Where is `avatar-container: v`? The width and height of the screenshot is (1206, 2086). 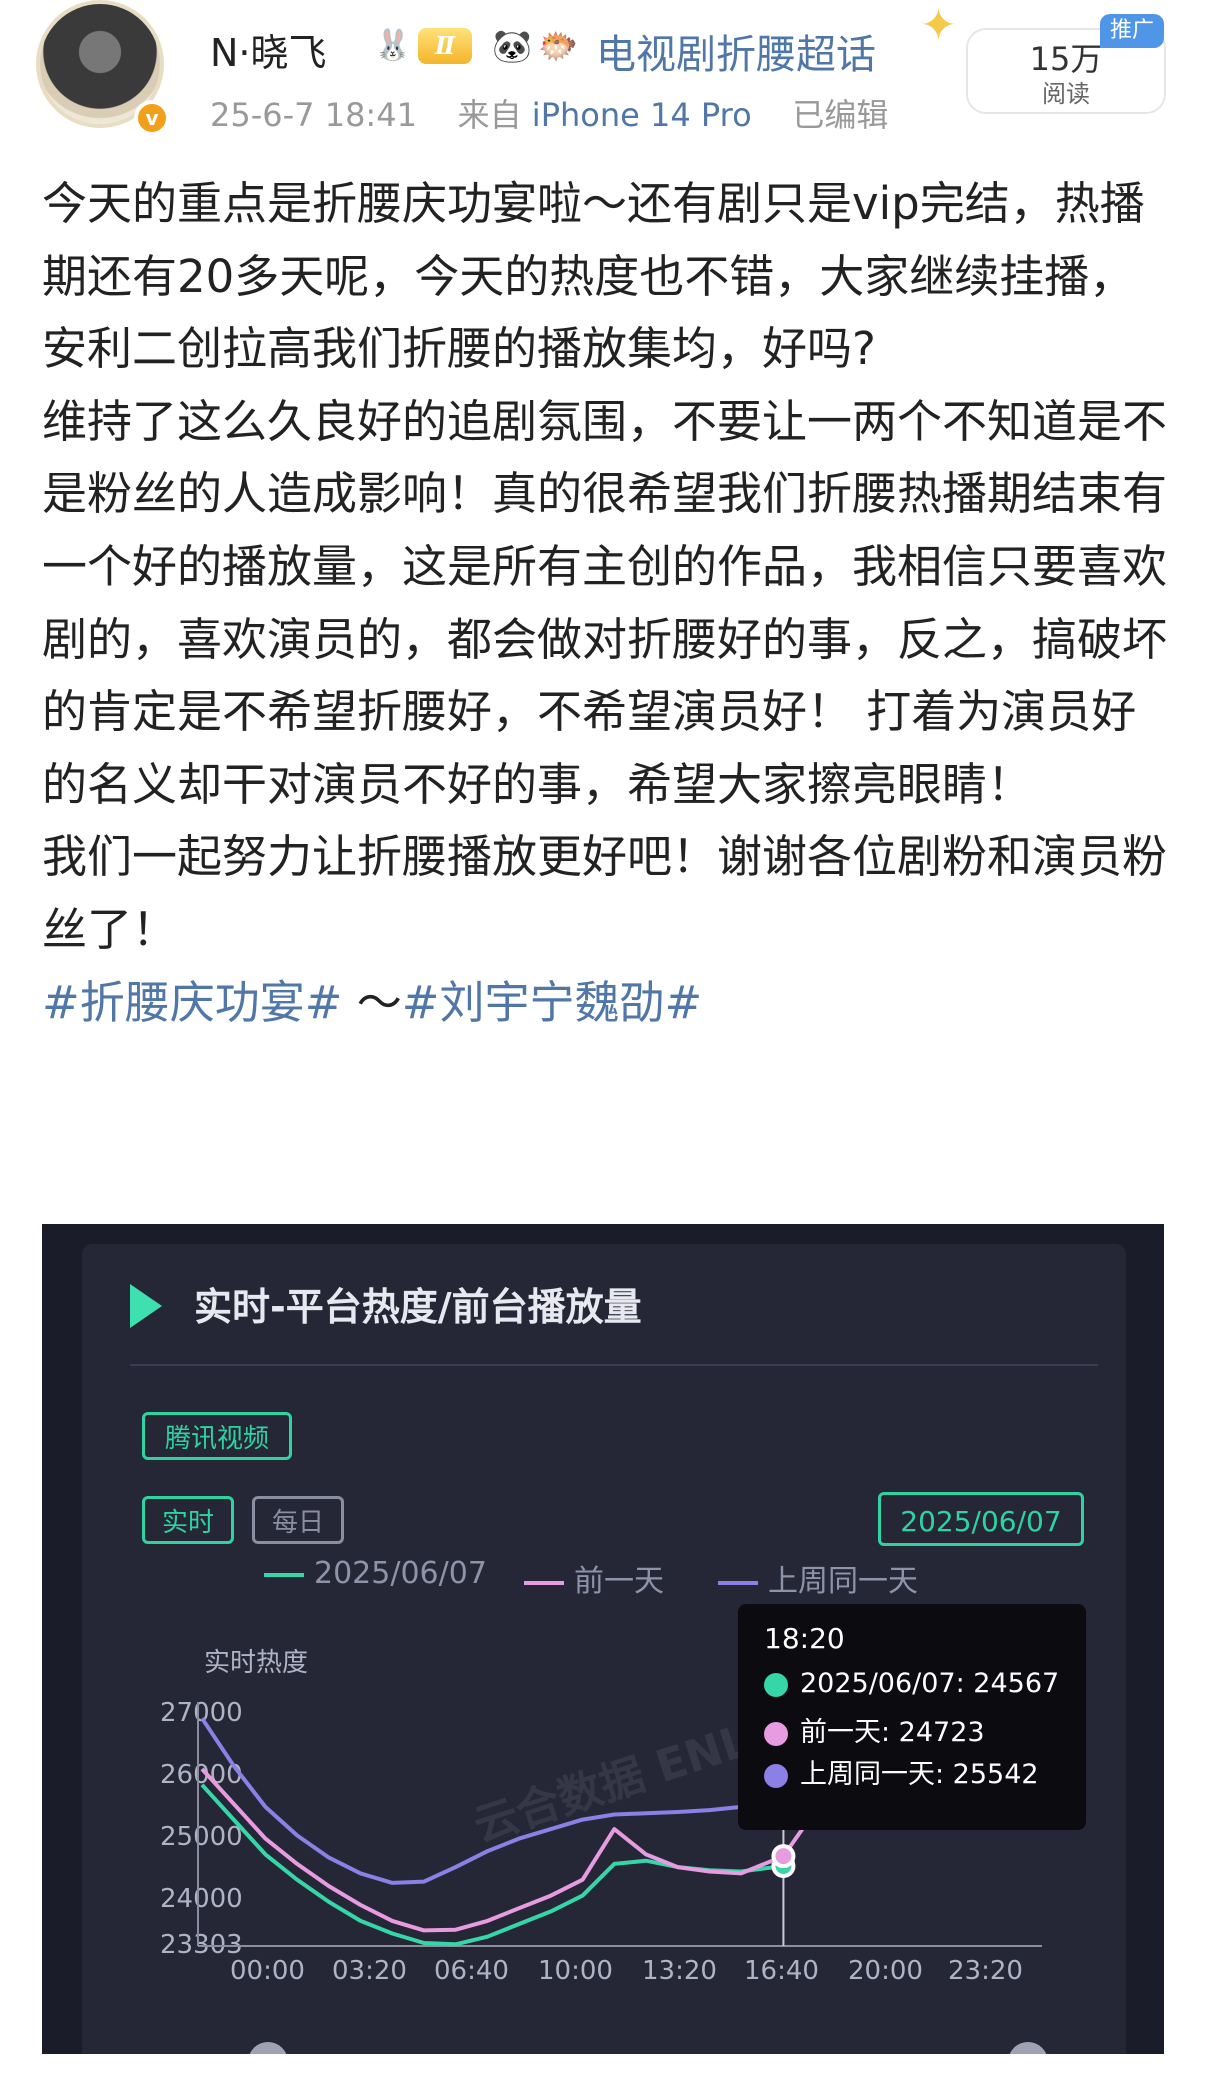
avatar-container: v is located at coordinates (104, 70).